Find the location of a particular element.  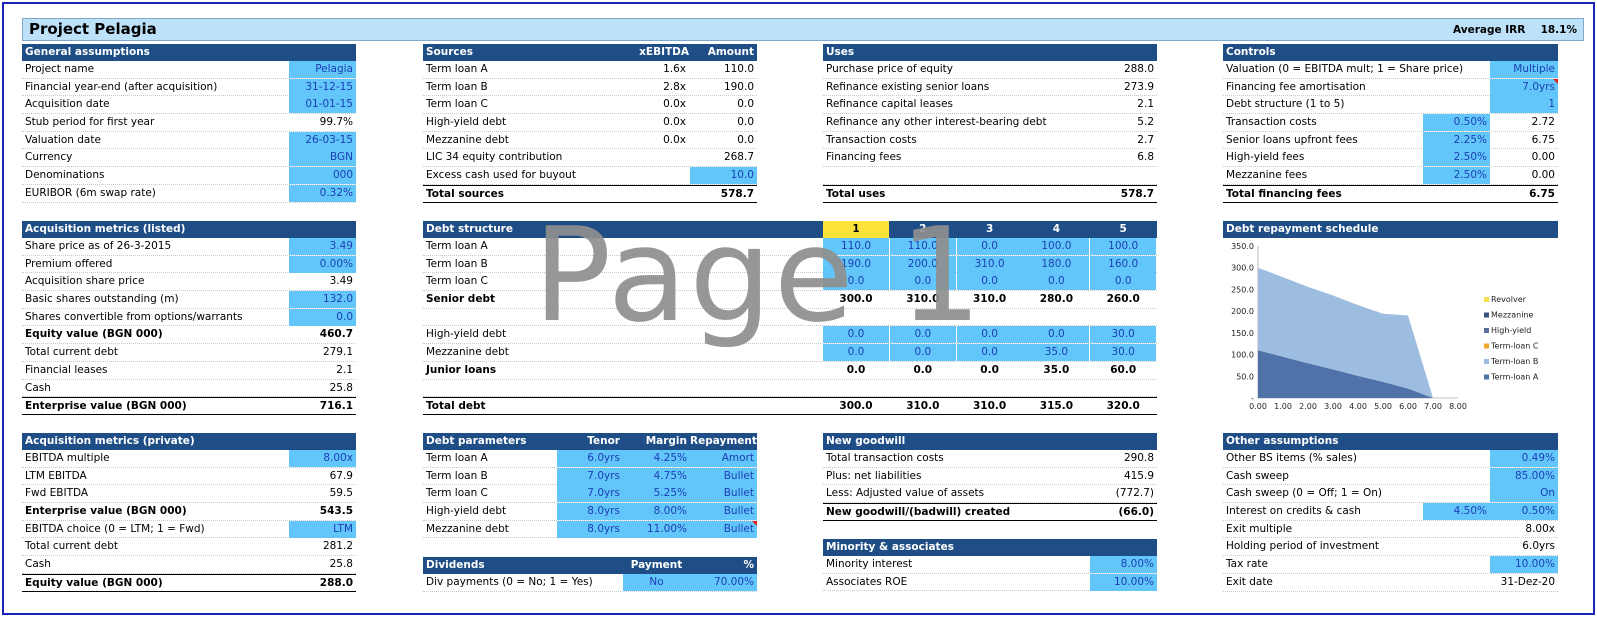

acq-private-row-input: LTM is located at coordinates (322, 529).